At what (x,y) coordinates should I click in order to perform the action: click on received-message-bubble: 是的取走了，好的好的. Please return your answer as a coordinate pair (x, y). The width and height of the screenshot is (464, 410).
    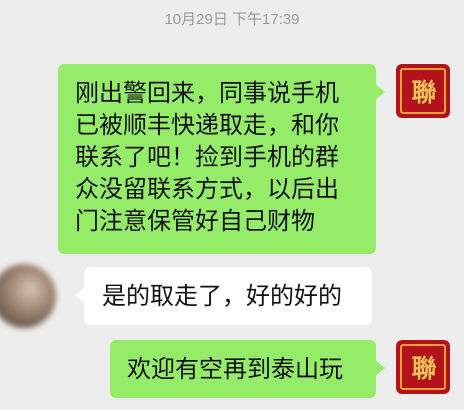
    Looking at the image, I should click on (223, 296).